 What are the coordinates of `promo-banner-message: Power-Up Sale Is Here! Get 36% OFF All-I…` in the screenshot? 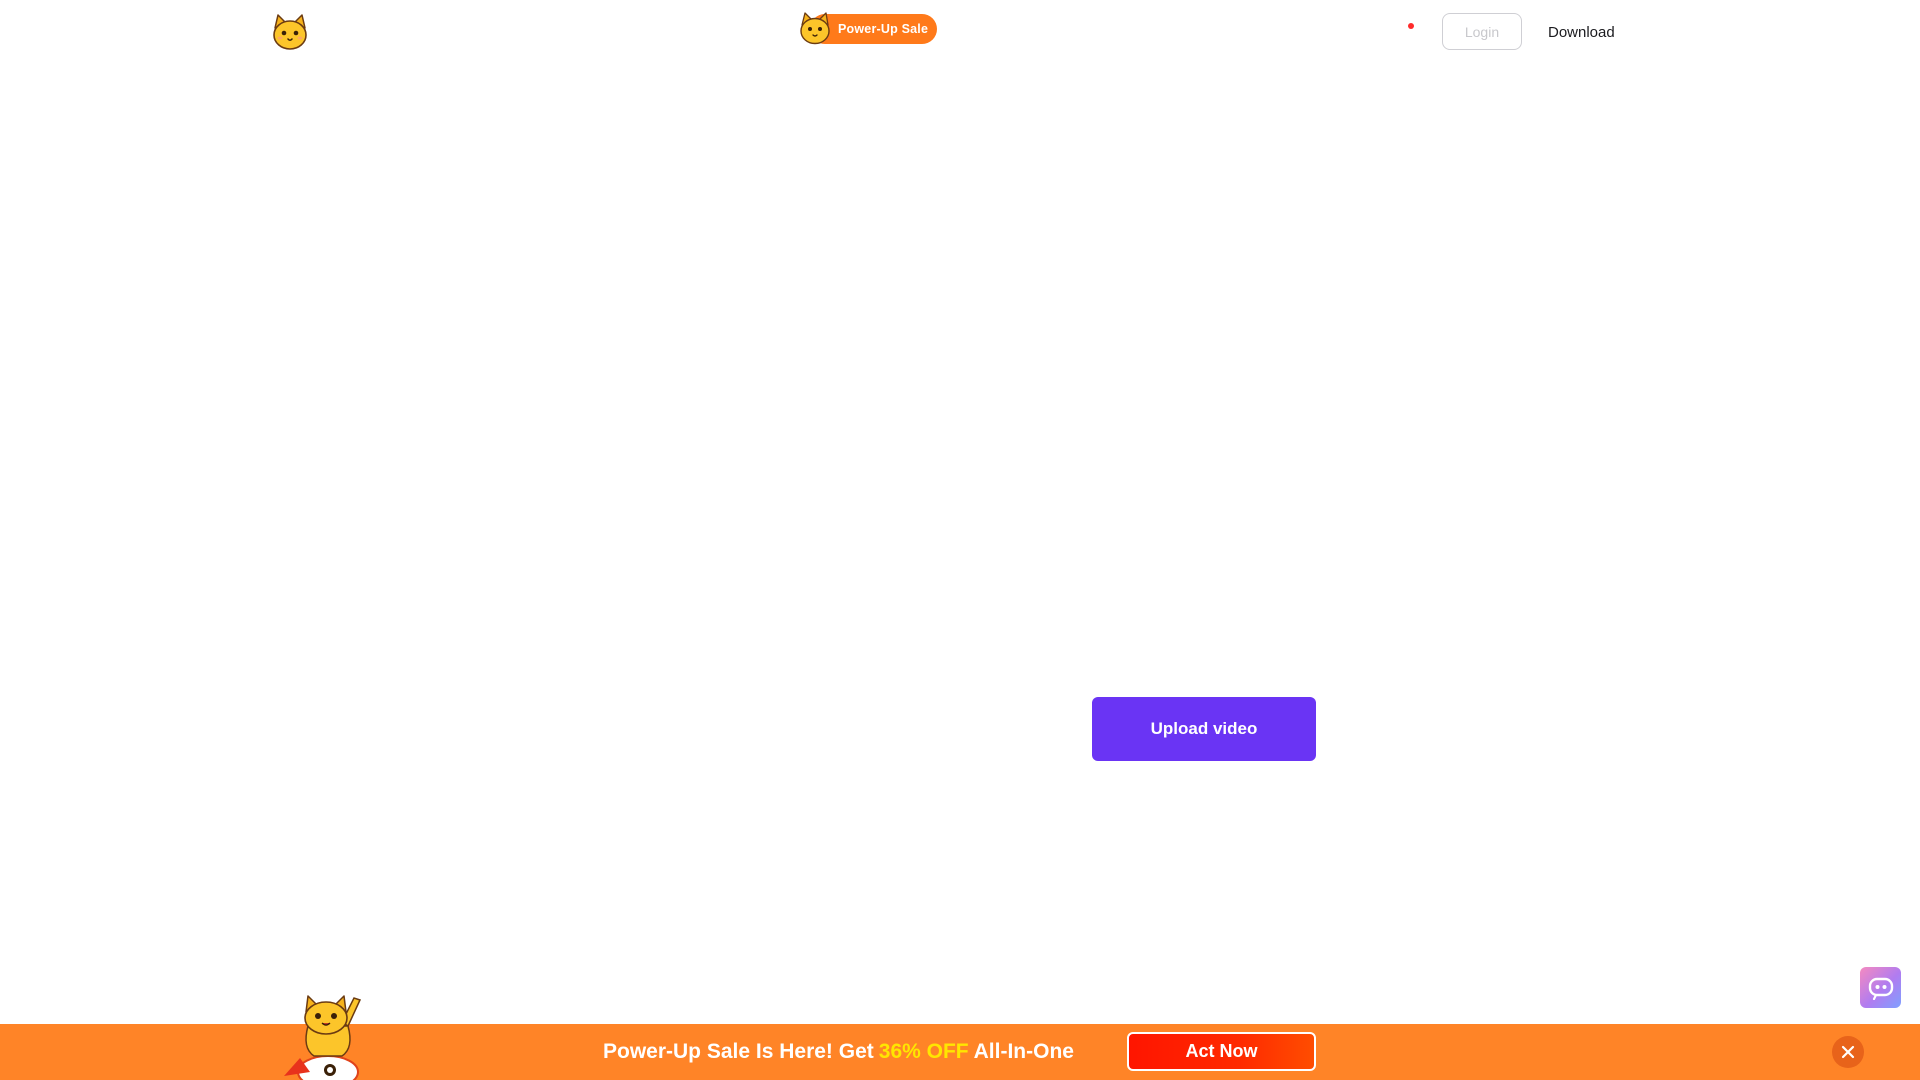 It's located at (838, 1052).